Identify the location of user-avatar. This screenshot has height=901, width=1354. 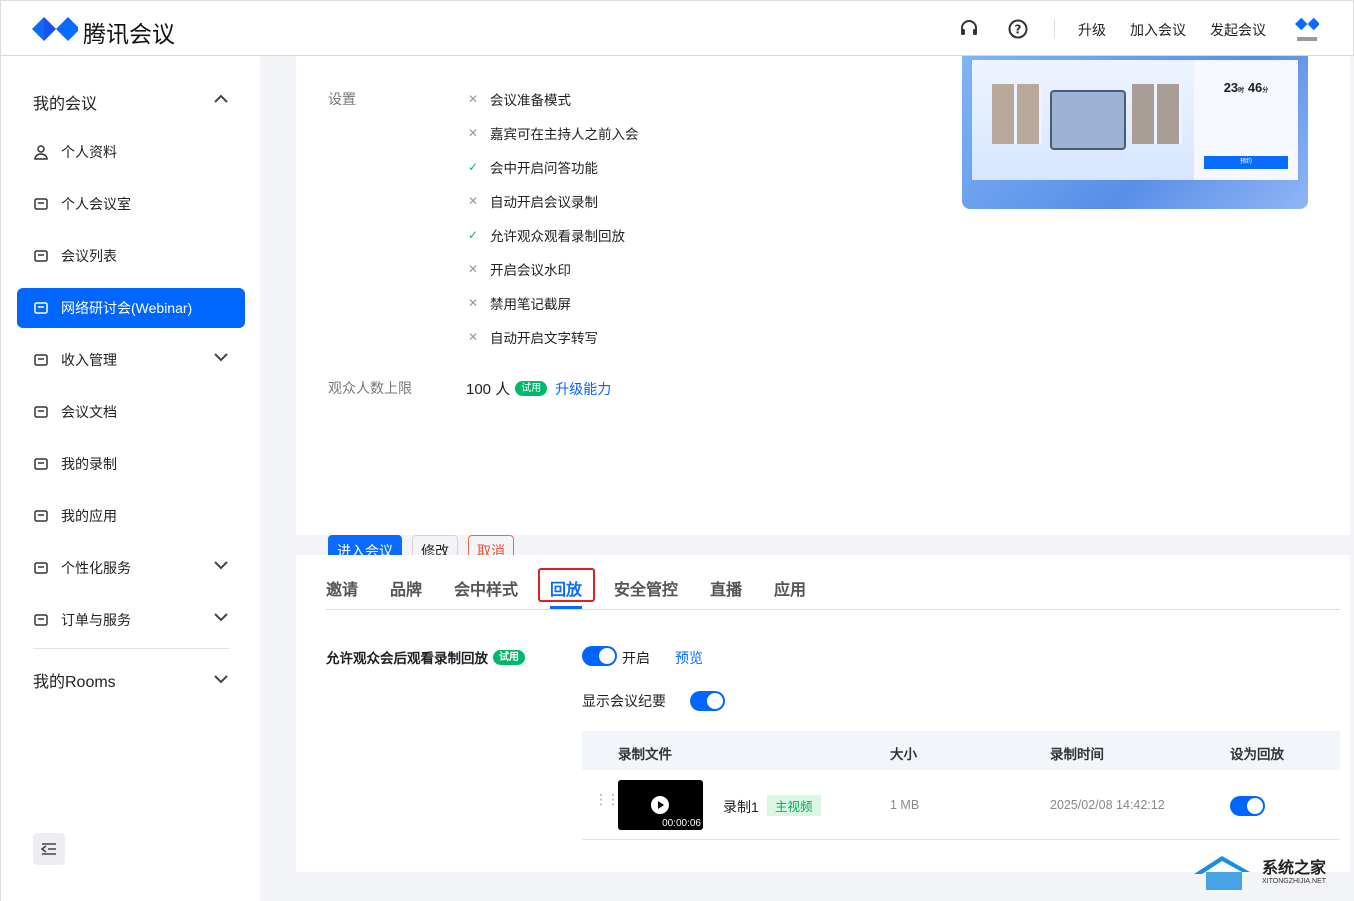
(1307, 29).